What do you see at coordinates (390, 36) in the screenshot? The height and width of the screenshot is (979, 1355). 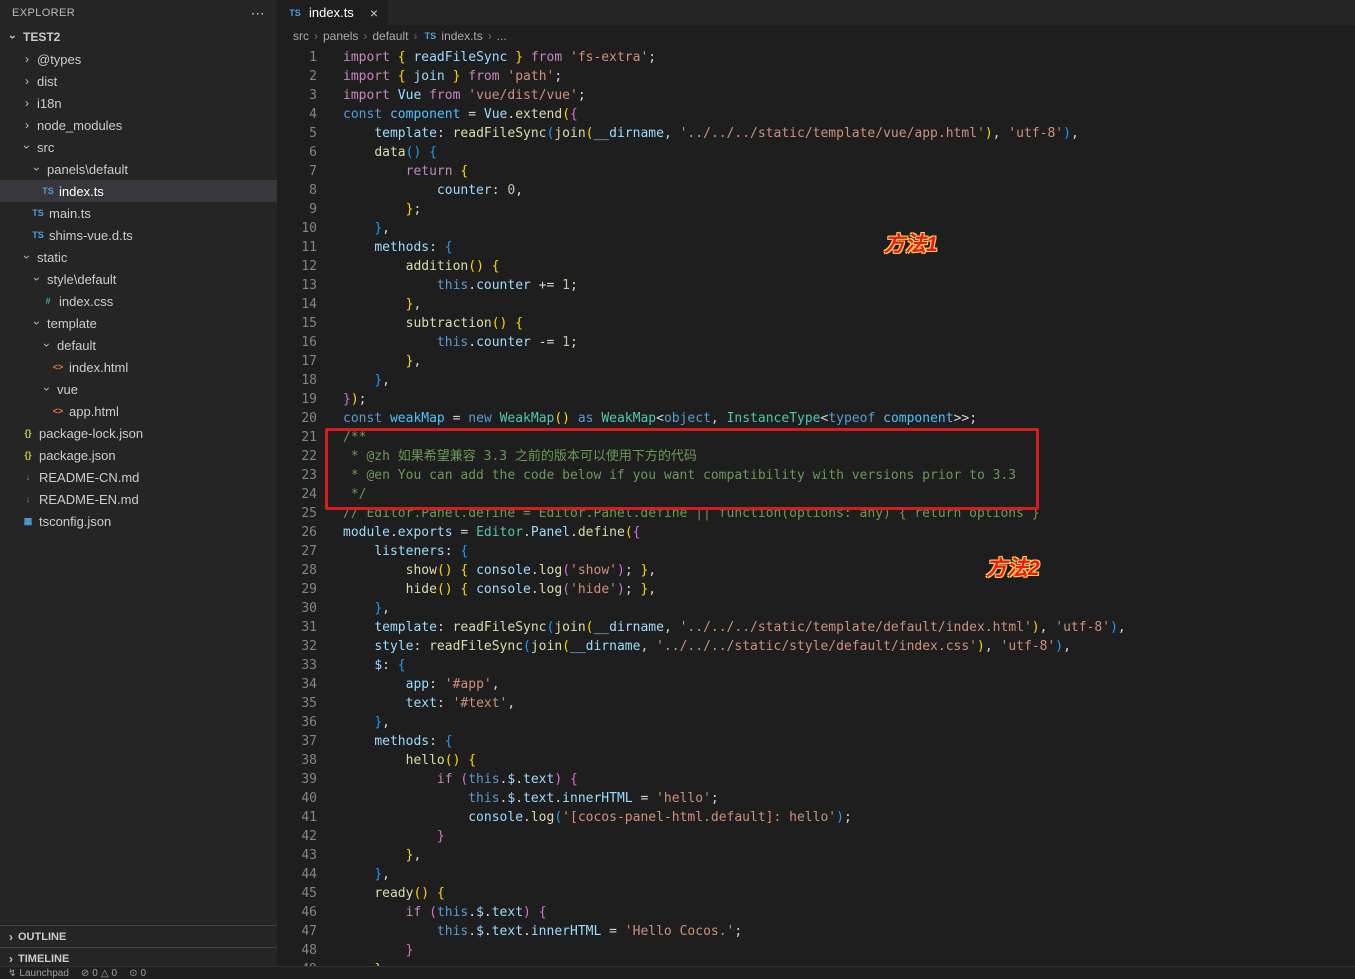 I see `breadcrumb-item-default: default` at bounding box center [390, 36].